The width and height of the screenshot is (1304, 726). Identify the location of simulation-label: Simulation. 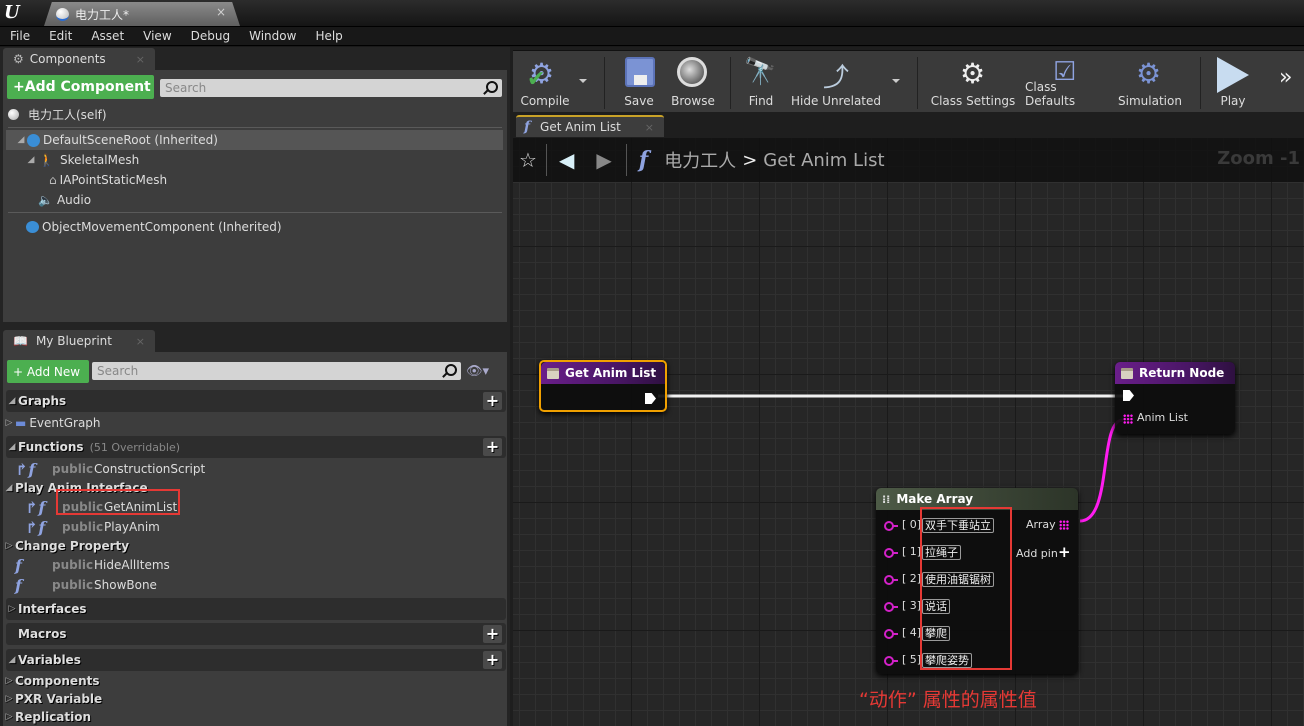
(1150, 101).